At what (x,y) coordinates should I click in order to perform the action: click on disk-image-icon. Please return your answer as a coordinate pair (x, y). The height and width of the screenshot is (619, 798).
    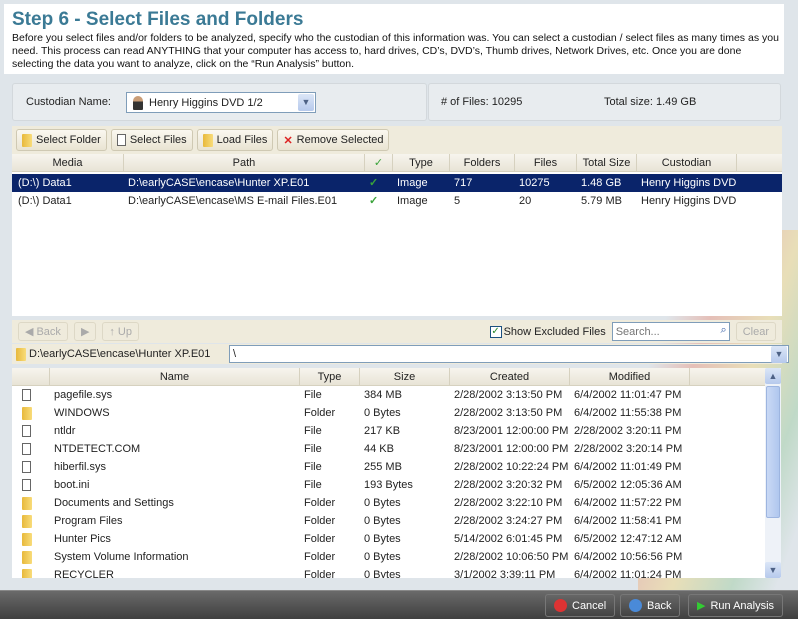
    Looking at the image, I should click on (21, 354).